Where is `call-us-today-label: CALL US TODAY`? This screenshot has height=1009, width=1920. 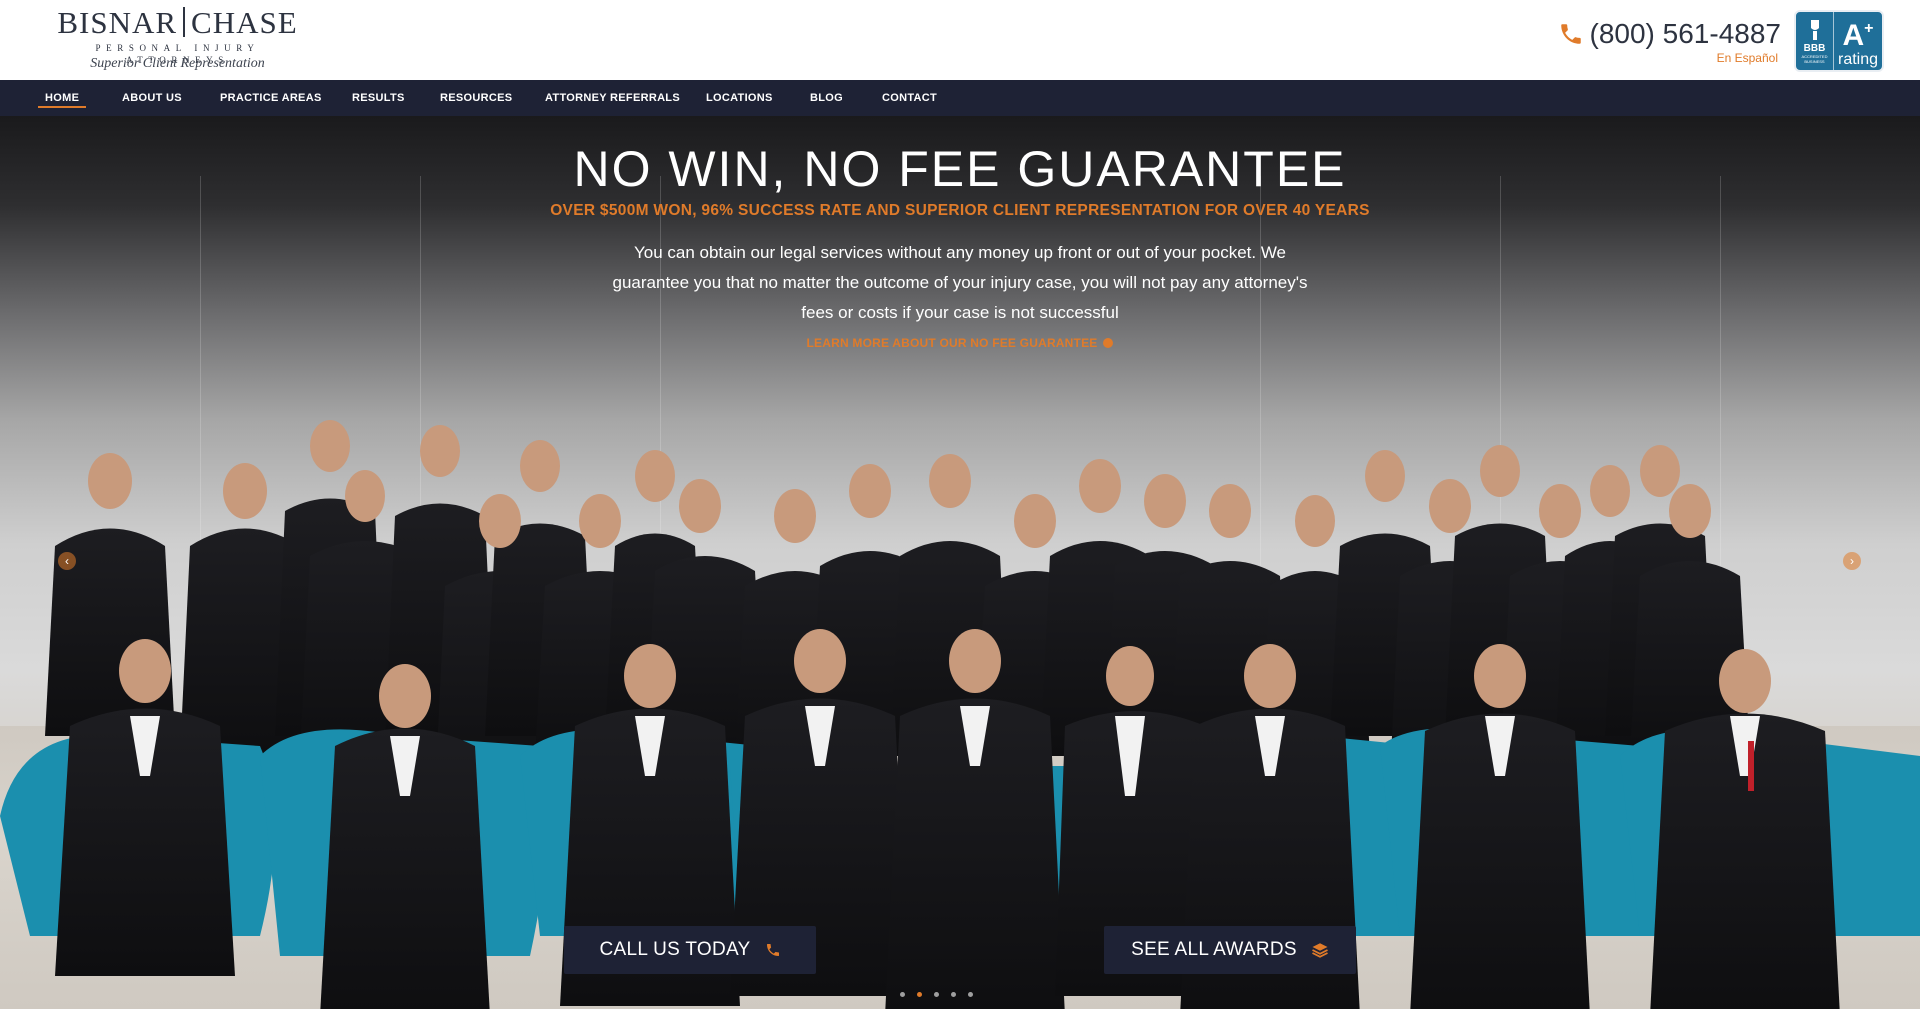
call-us-today-label: CALL US TODAY is located at coordinates (675, 949).